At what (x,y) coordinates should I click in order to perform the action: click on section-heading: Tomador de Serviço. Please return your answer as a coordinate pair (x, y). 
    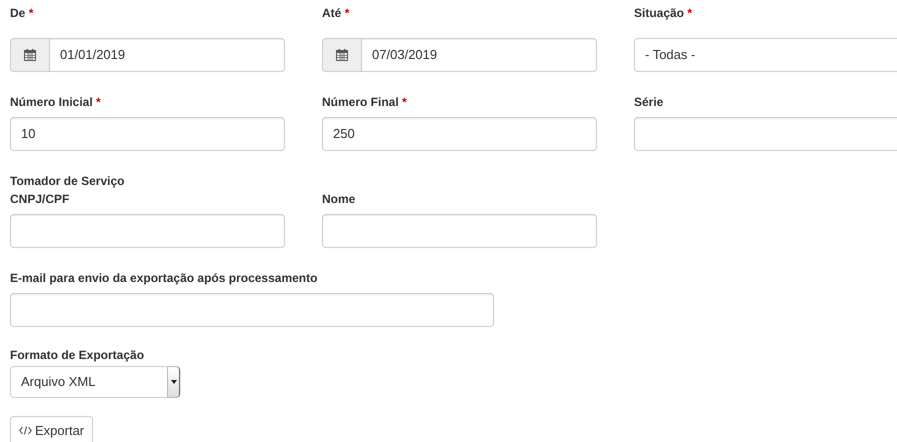
    Looking at the image, I should click on (68, 181).